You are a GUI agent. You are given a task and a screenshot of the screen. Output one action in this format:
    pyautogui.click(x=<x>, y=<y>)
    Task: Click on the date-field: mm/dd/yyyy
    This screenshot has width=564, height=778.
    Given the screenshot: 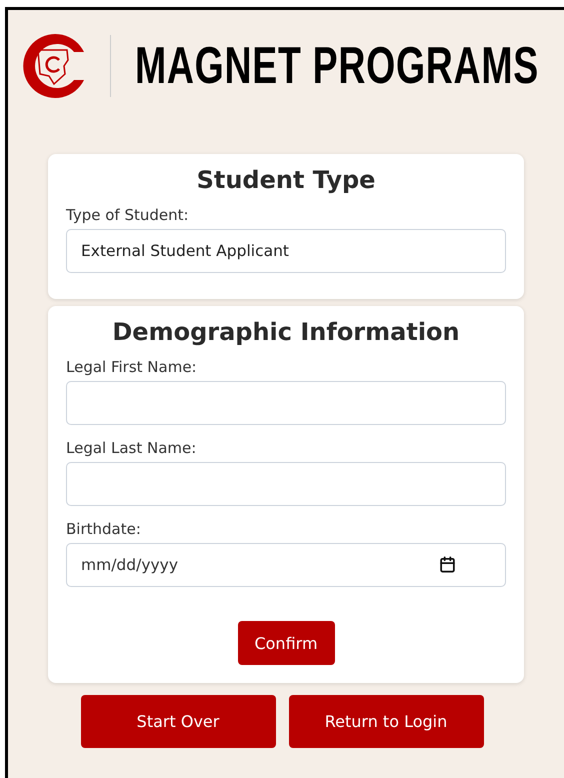 What is the action you would take?
    pyautogui.click(x=286, y=565)
    